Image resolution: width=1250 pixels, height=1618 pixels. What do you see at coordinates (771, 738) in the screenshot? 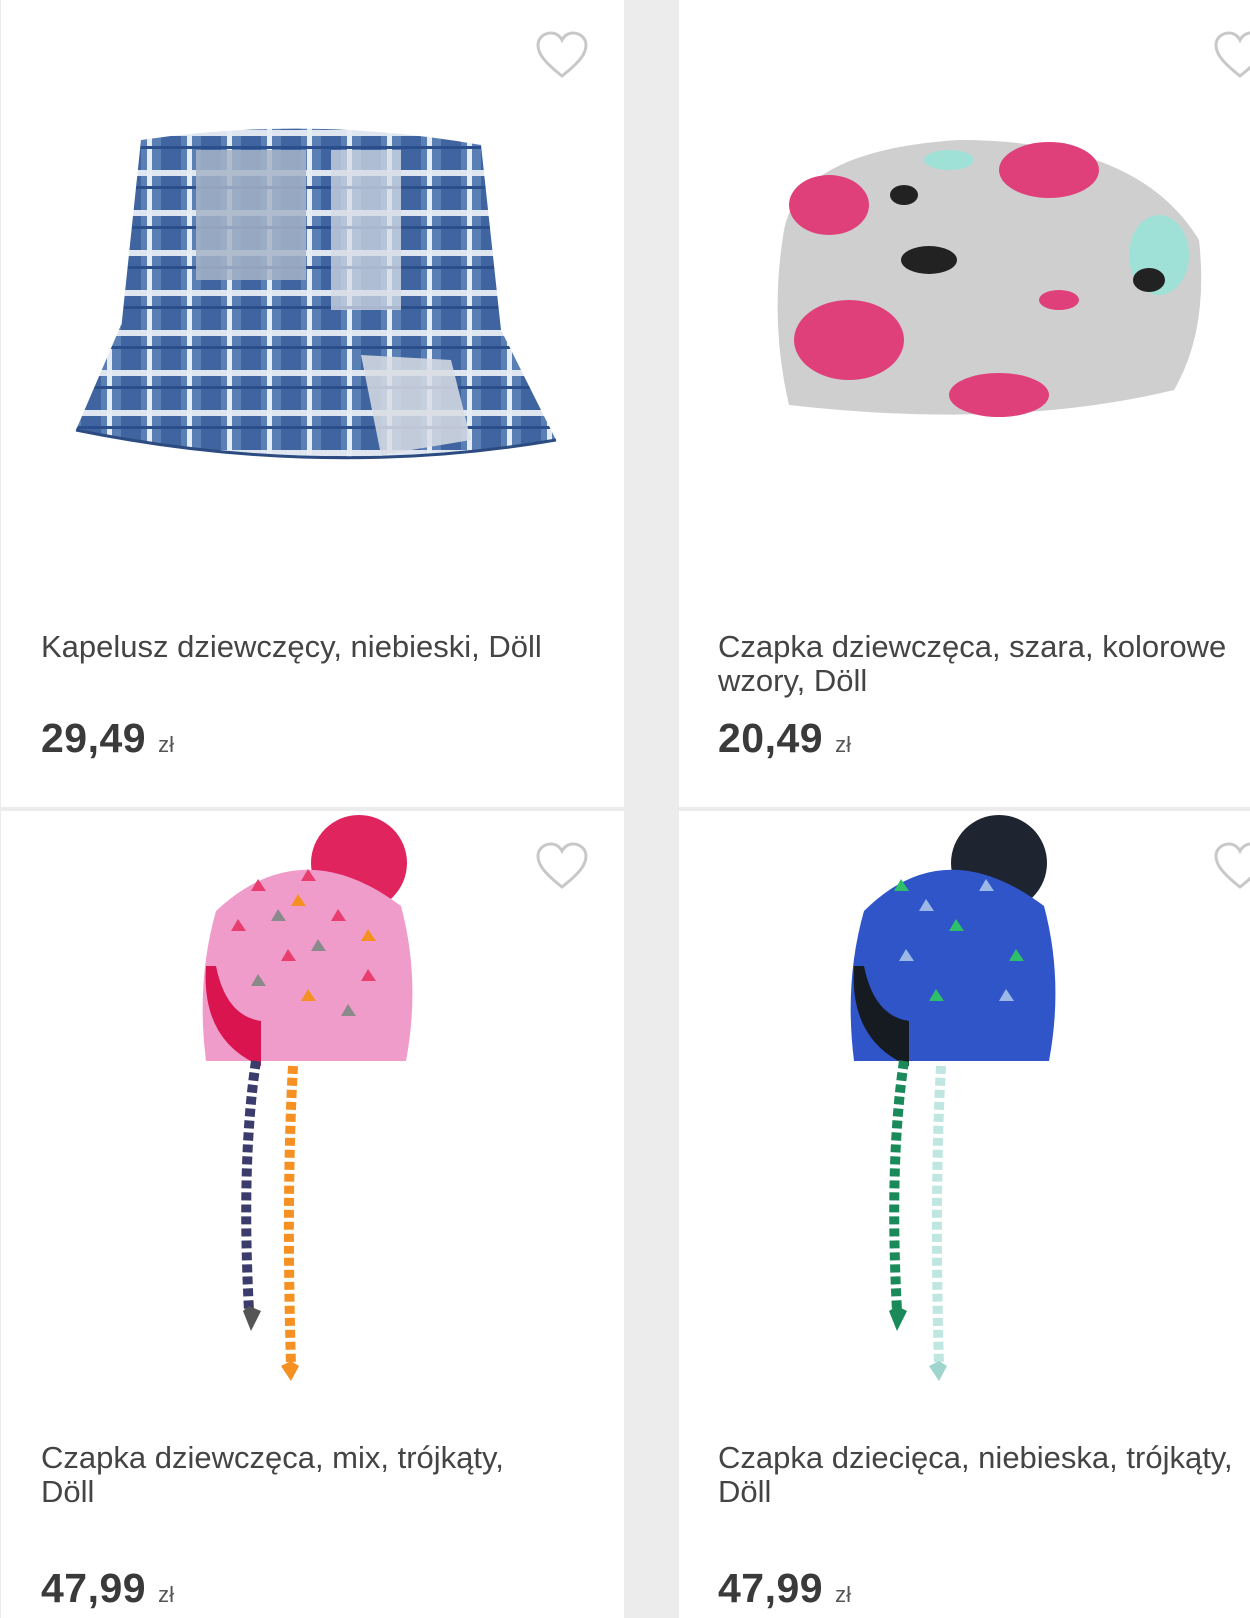
I see `price-amount: 20,49` at bounding box center [771, 738].